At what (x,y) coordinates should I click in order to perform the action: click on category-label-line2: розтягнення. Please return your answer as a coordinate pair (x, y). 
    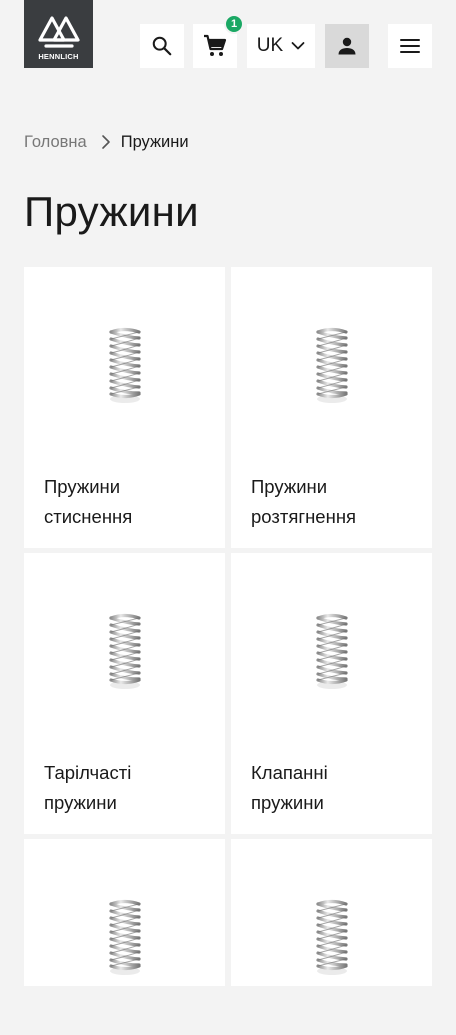
    Looking at the image, I should click on (304, 516).